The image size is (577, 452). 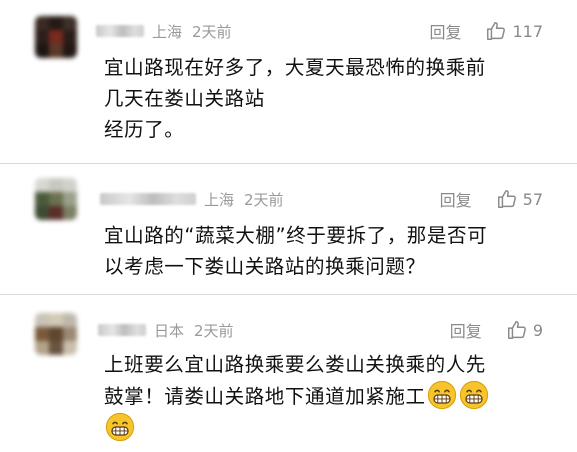 What do you see at coordinates (331, 251) in the screenshot?
I see `comment-text: 宜山路的“蔬菜大棚”终于要拆了，那是否可 以考虑一下娄山关路站的换乘问题？` at bounding box center [331, 251].